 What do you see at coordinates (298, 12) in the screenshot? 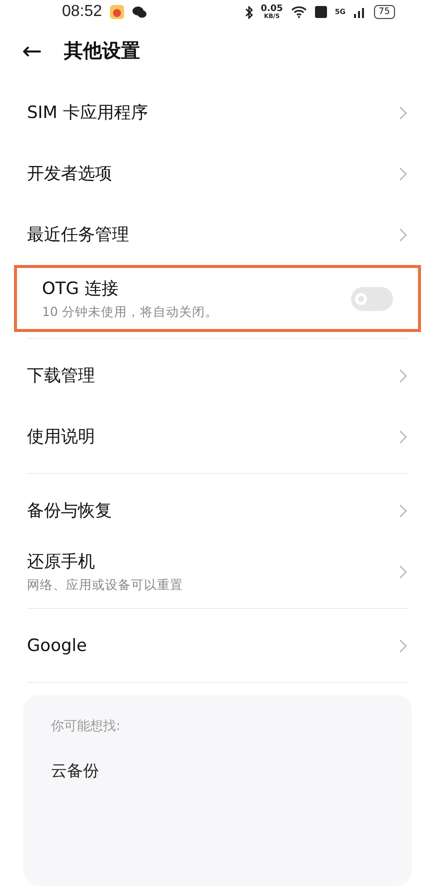
I see `wifi-icon` at bounding box center [298, 12].